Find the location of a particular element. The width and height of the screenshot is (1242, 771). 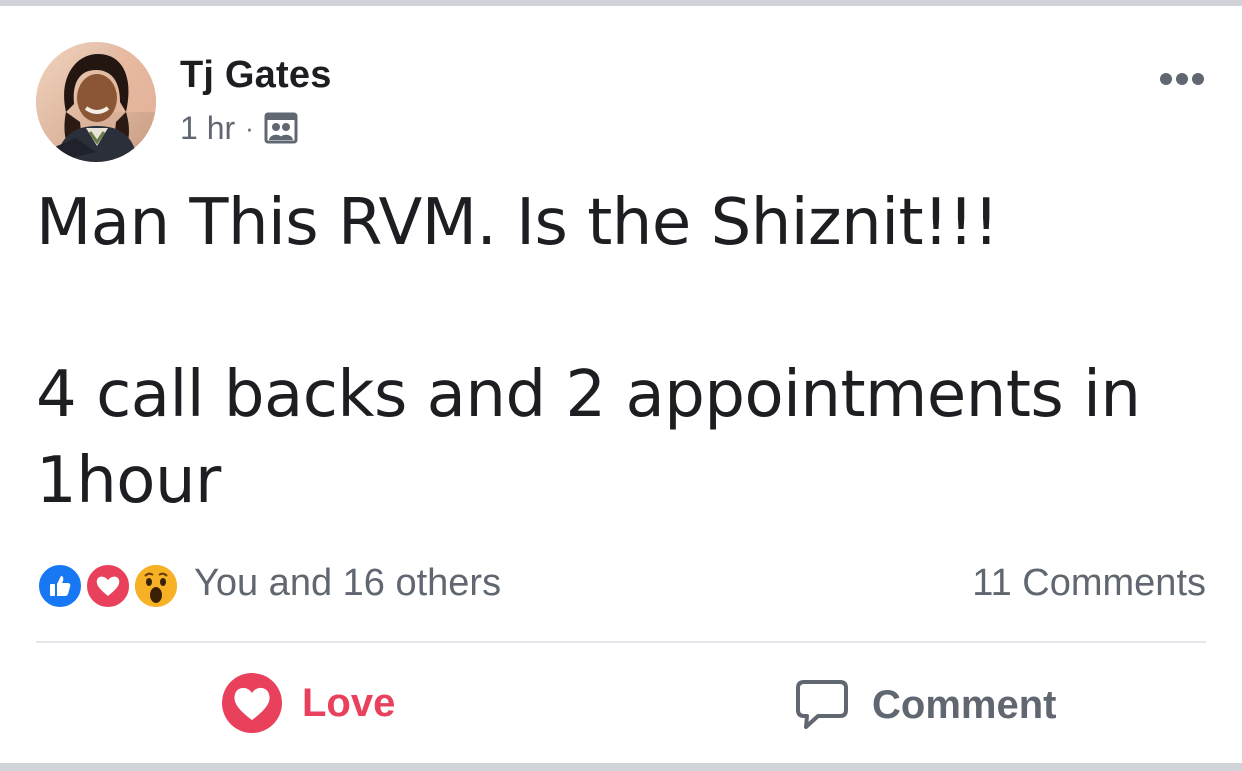

author-name: Tj Gates is located at coordinates (256, 75).